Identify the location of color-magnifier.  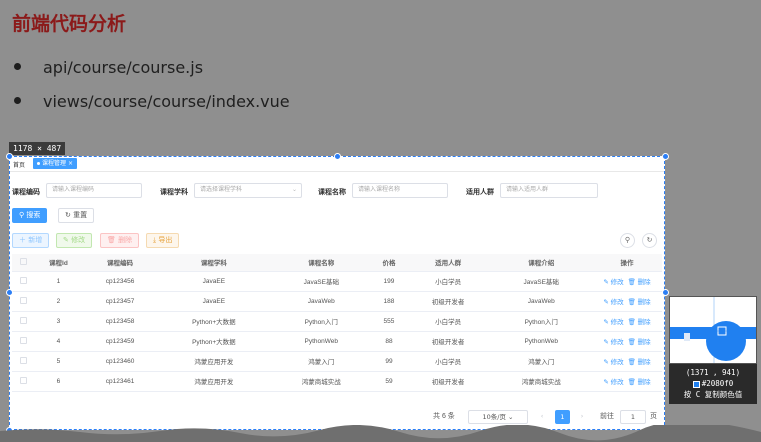
(713, 330).